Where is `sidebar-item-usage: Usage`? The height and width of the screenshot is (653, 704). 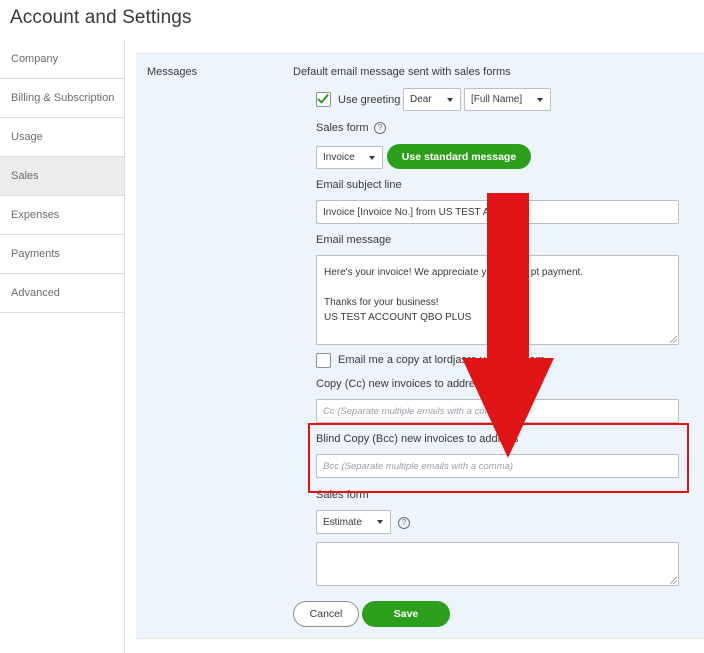
sidebar-item-usage: Usage is located at coordinates (62, 137).